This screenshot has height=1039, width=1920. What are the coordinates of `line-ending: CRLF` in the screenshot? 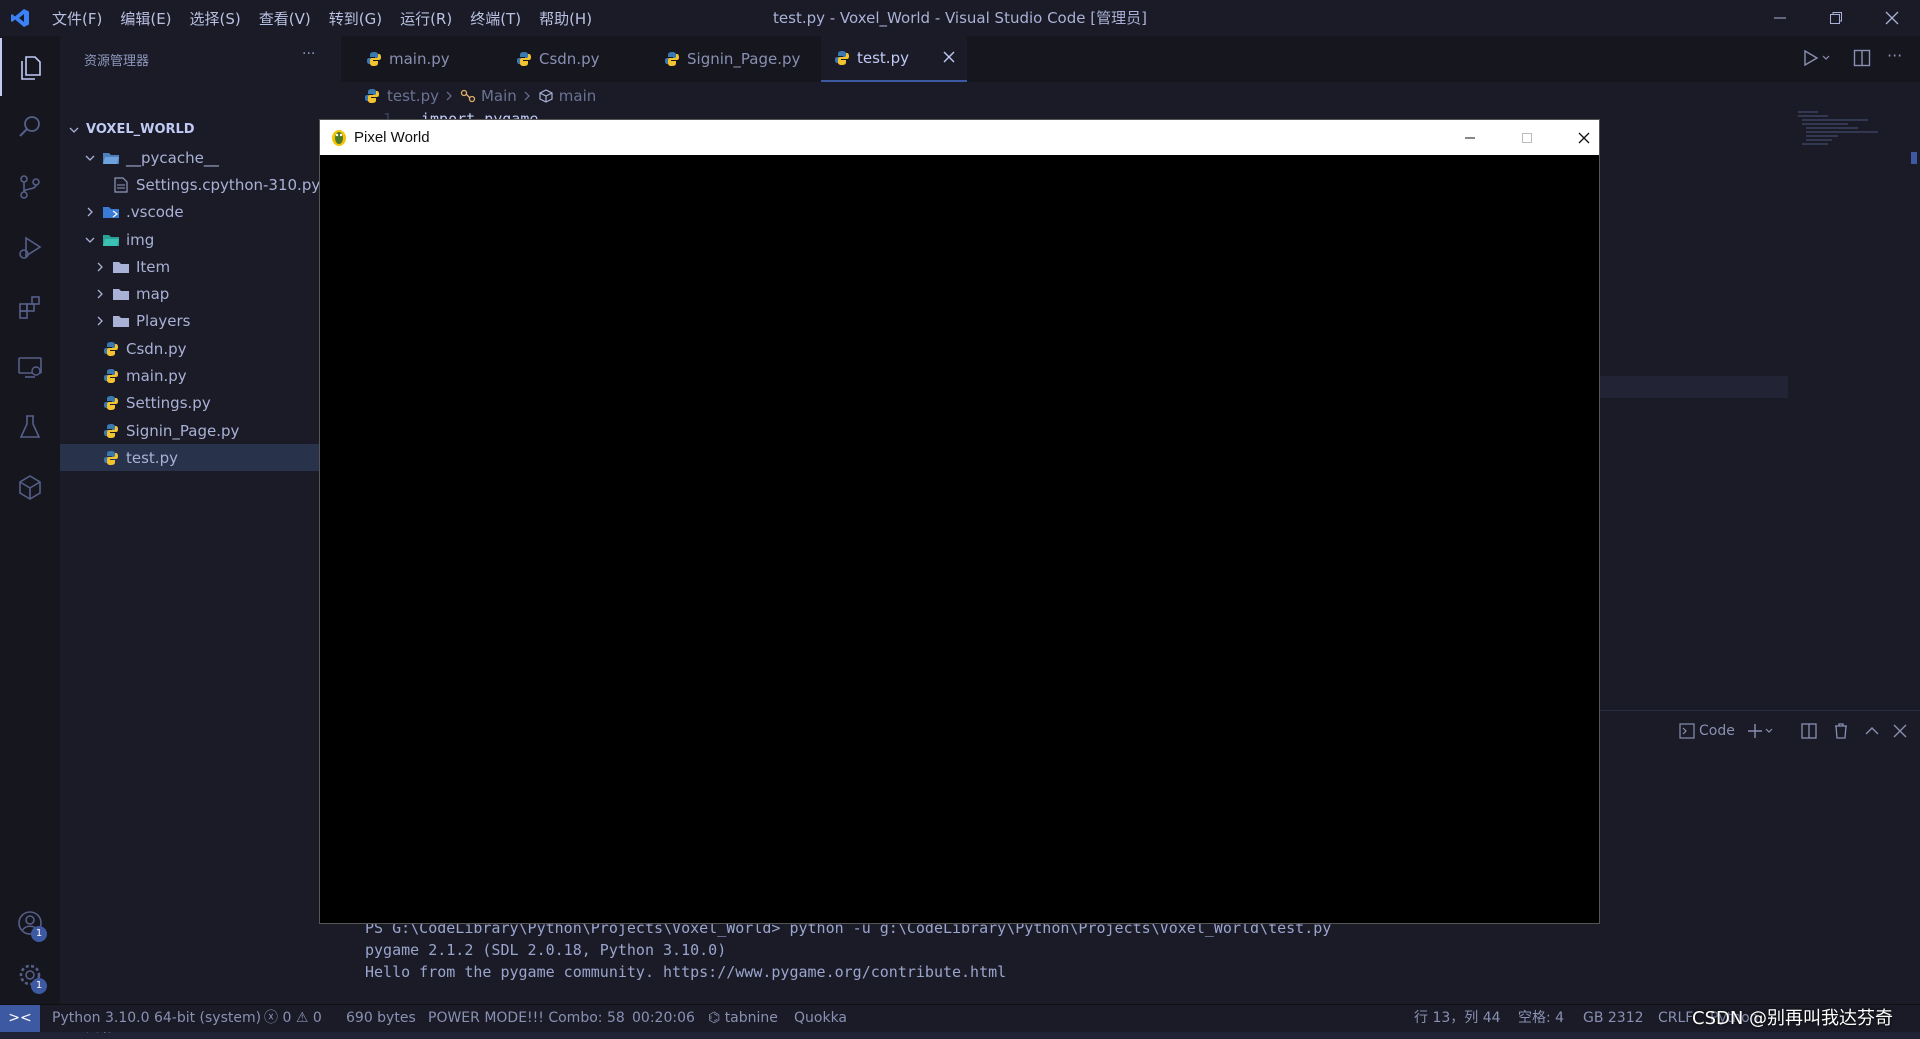 It's located at (1675, 1018).